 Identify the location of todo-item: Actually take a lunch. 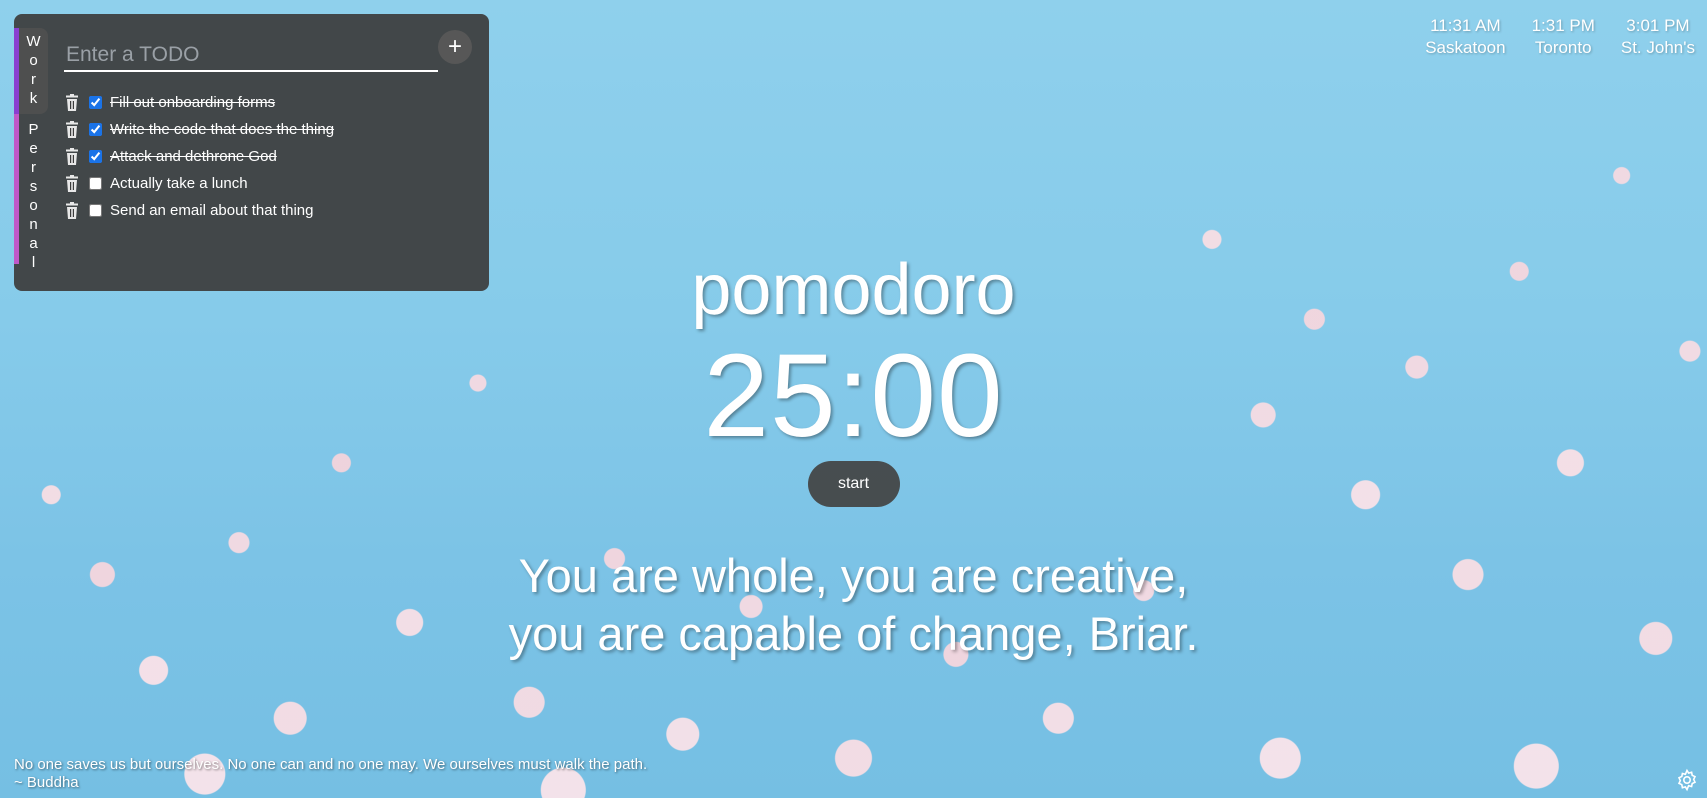
(199, 183).